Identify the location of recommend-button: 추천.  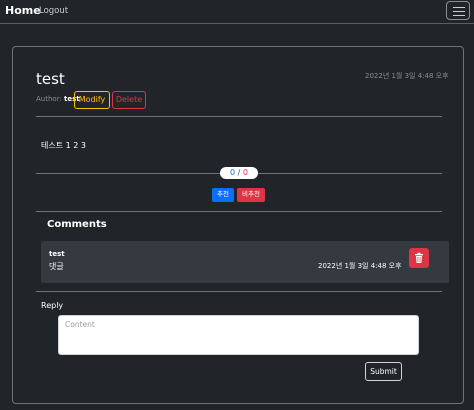
(223, 195).